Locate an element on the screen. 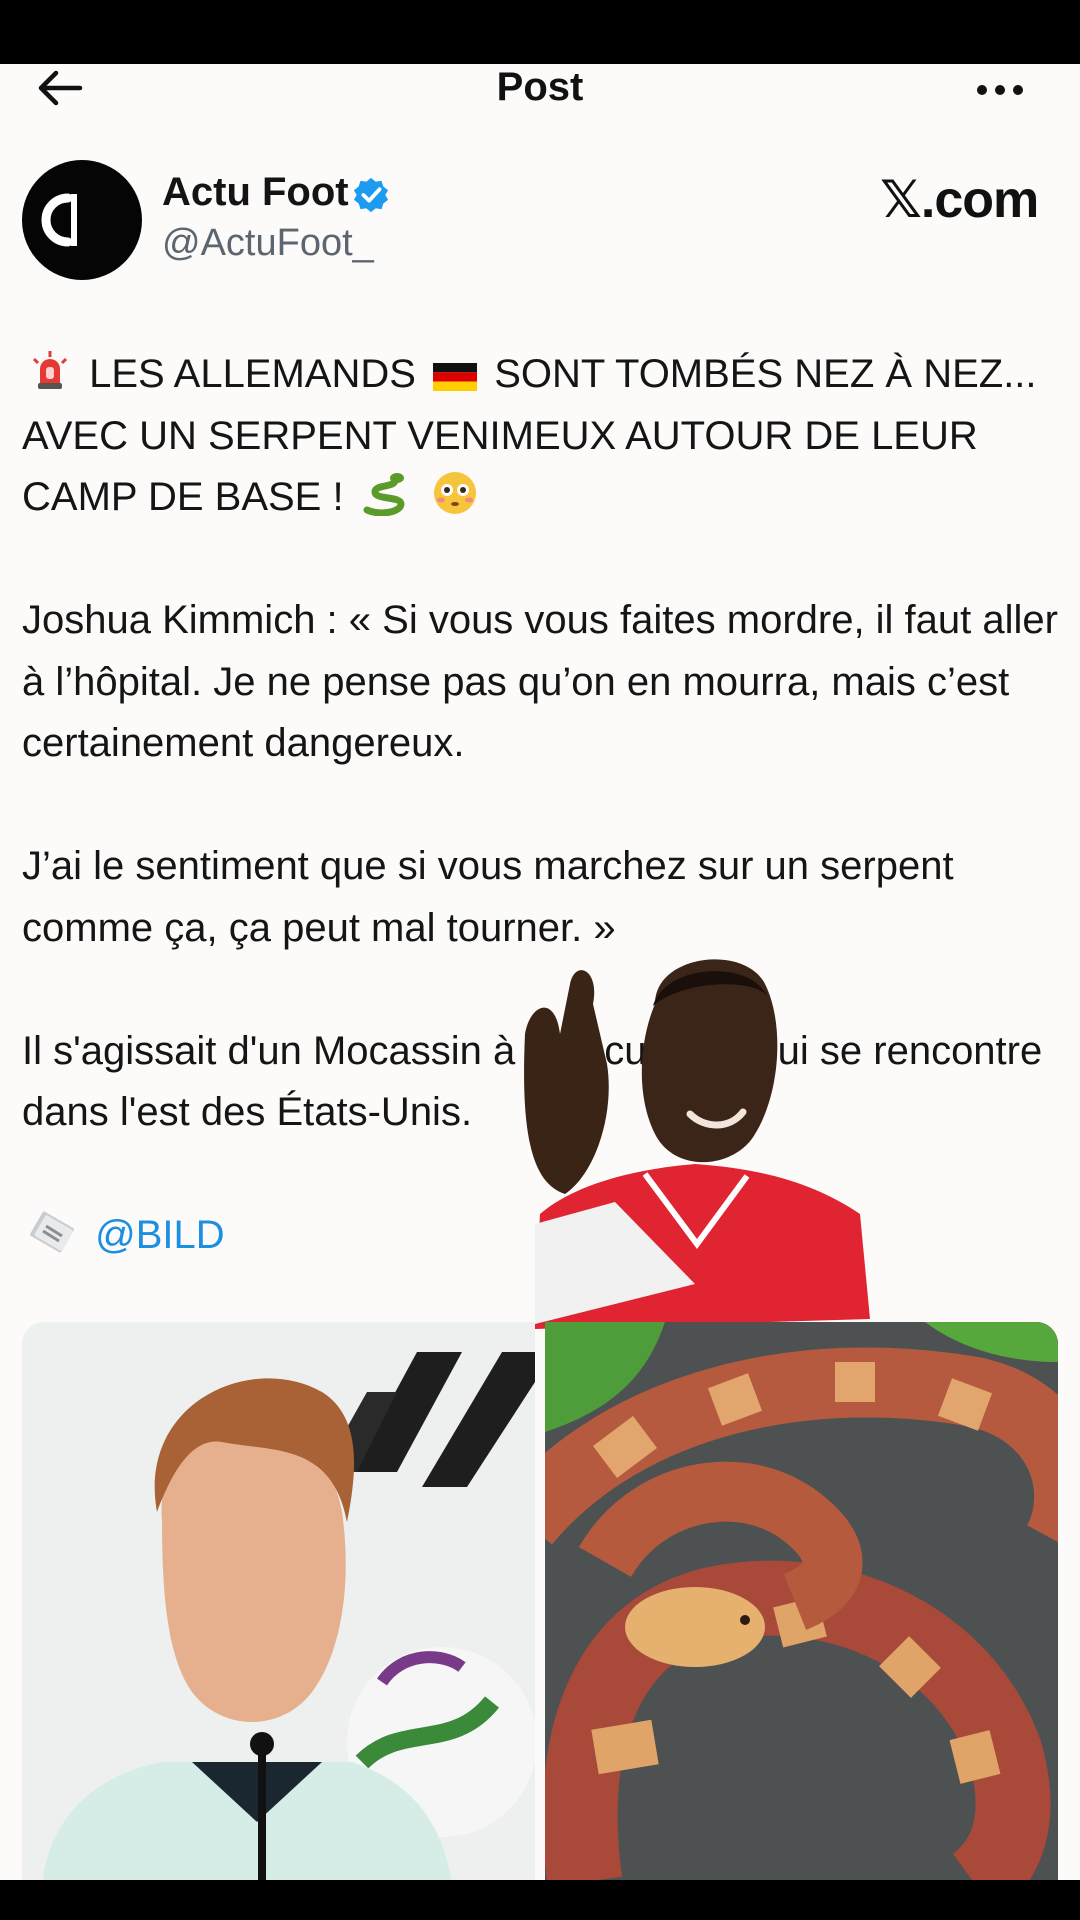 This screenshot has height=1920, width=1080. newspaper-icon is located at coordinates (52, 1232).